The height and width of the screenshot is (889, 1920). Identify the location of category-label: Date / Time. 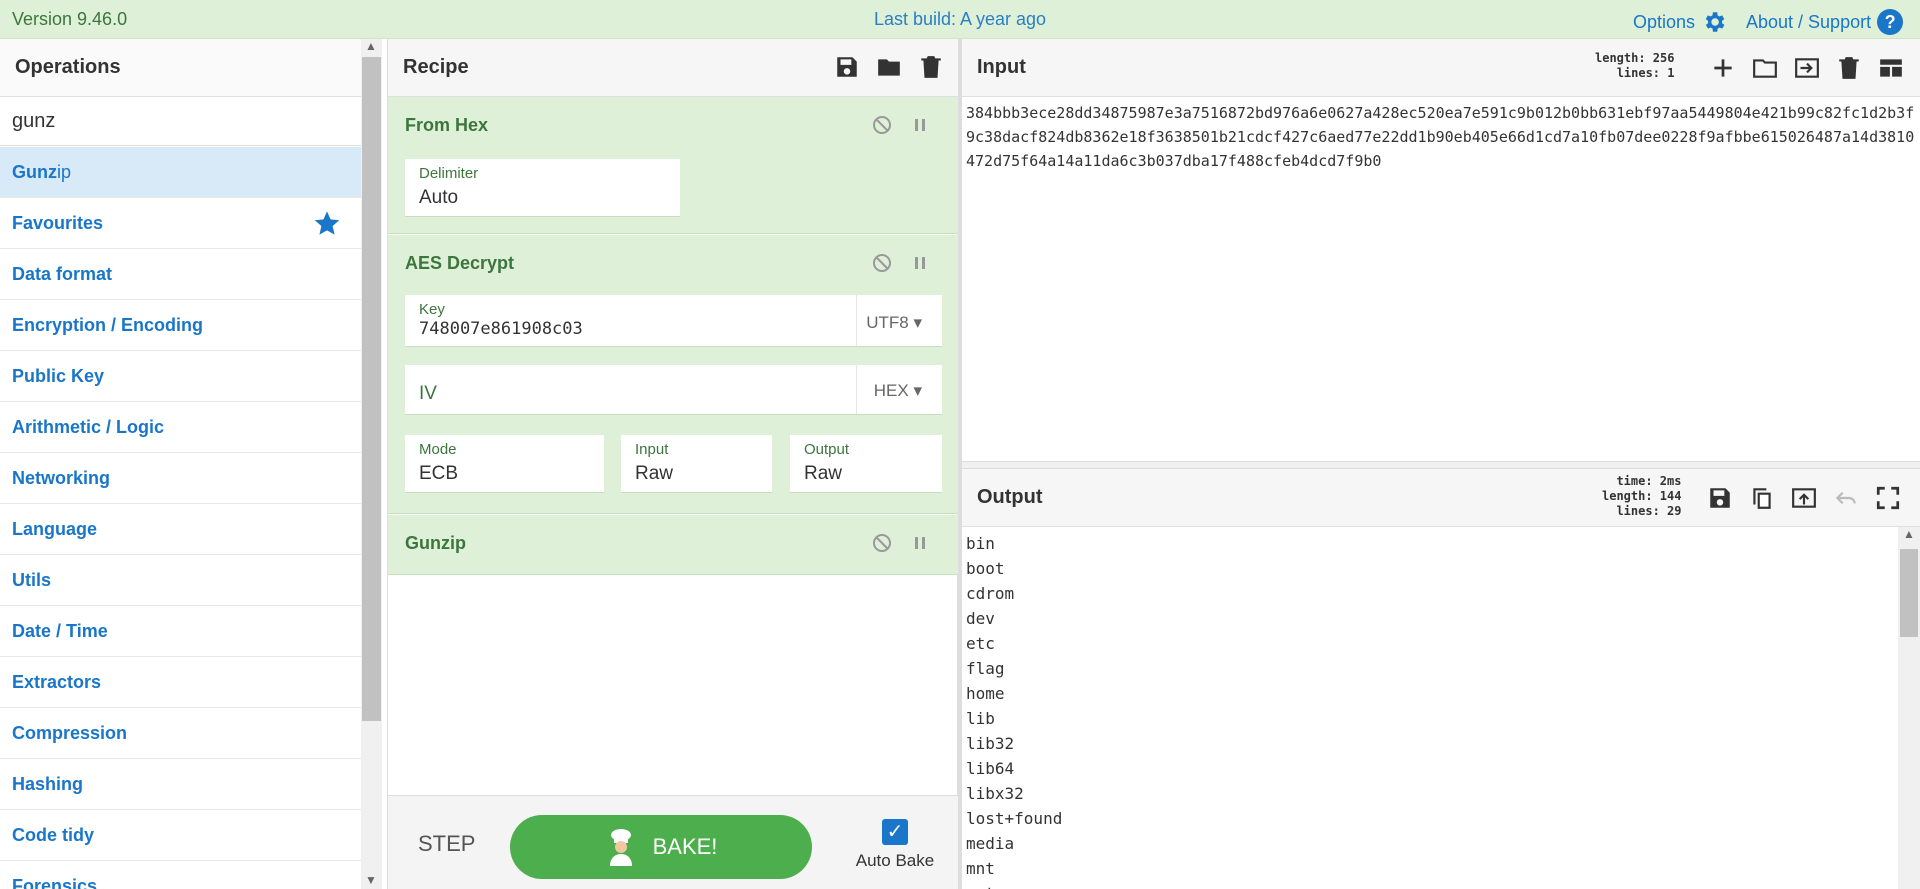
(60, 630).